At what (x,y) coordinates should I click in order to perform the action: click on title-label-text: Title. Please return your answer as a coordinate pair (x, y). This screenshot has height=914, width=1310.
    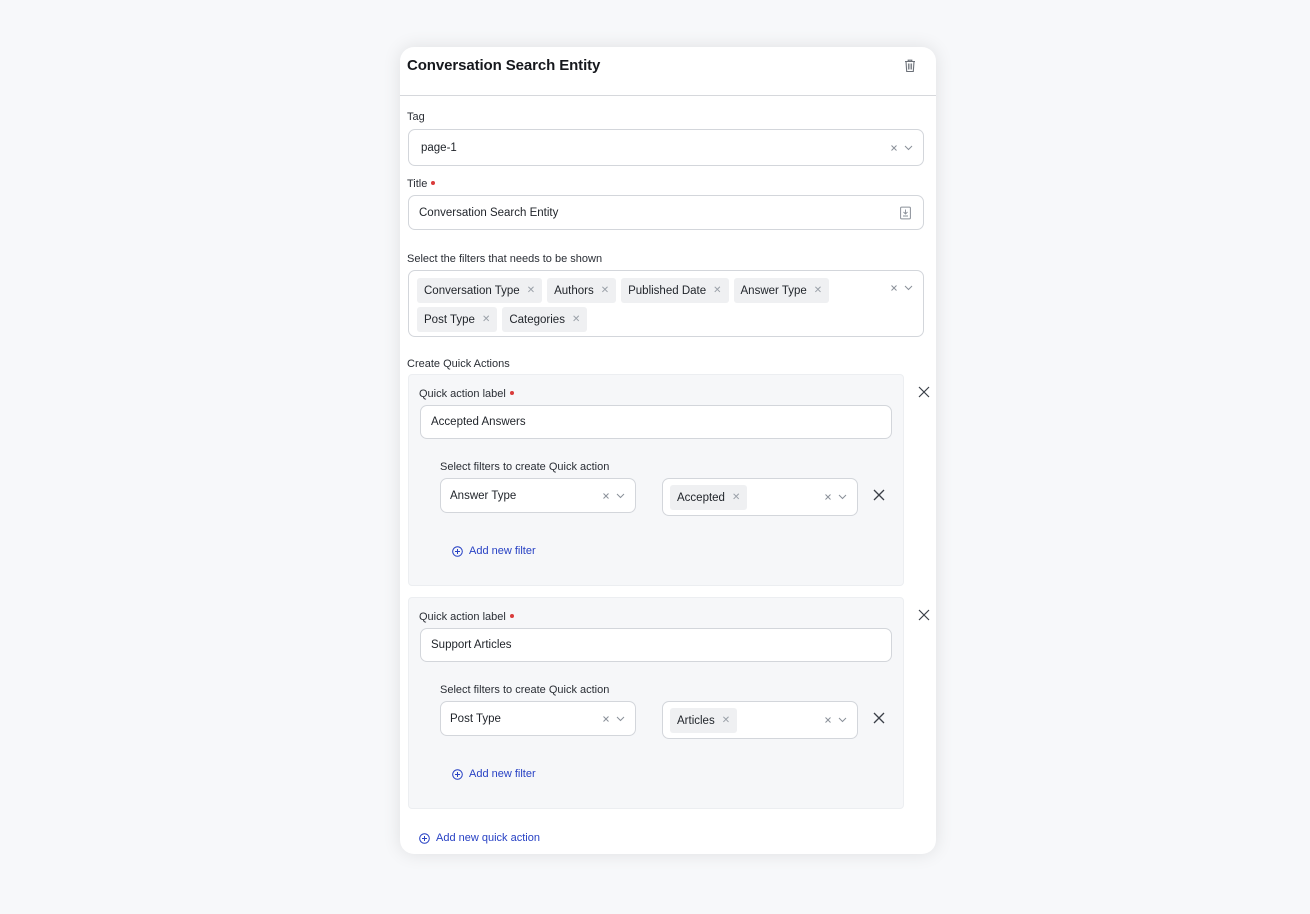
    Looking at the image, I should click on (417, 184).